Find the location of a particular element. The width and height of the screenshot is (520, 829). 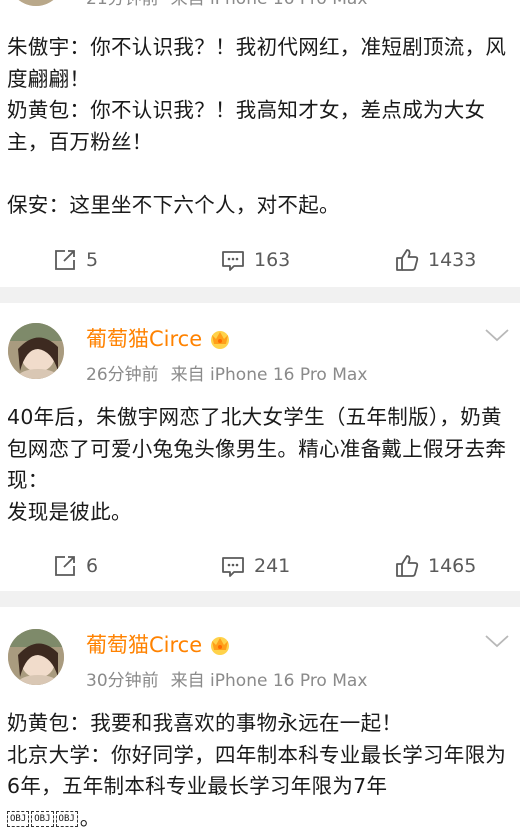

repost-button: 6 is located at coordinates (75, 566).